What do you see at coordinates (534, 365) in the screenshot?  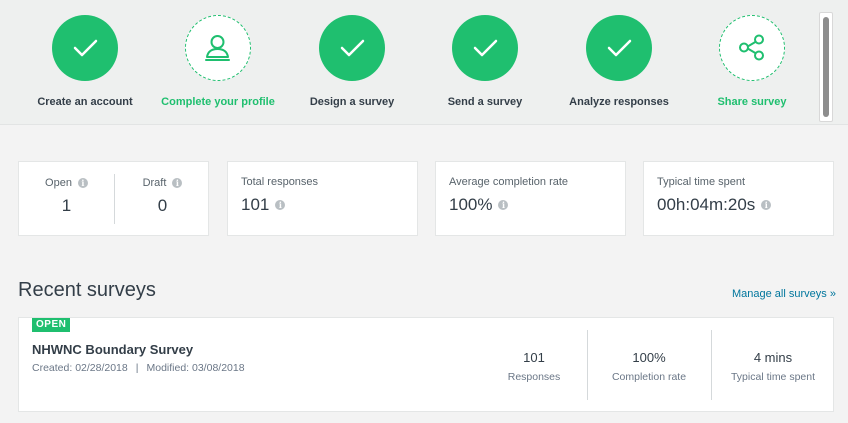 I see `responses-metric: 101 Responses` at bounding box center [534, 365].